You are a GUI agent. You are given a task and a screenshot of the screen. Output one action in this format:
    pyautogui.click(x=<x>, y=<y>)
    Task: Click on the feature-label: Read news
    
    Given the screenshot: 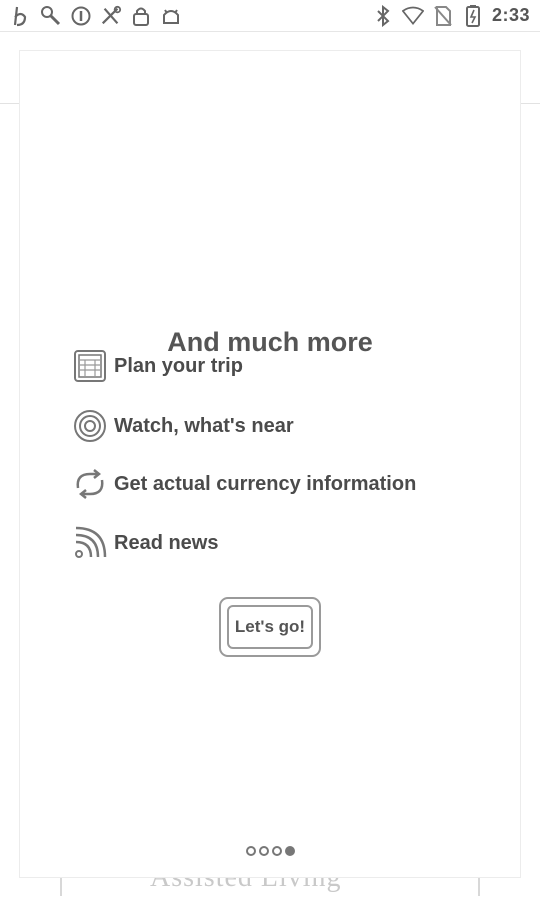 What is the action you would take?
    pyautogui.click(x=166, y=542)
    